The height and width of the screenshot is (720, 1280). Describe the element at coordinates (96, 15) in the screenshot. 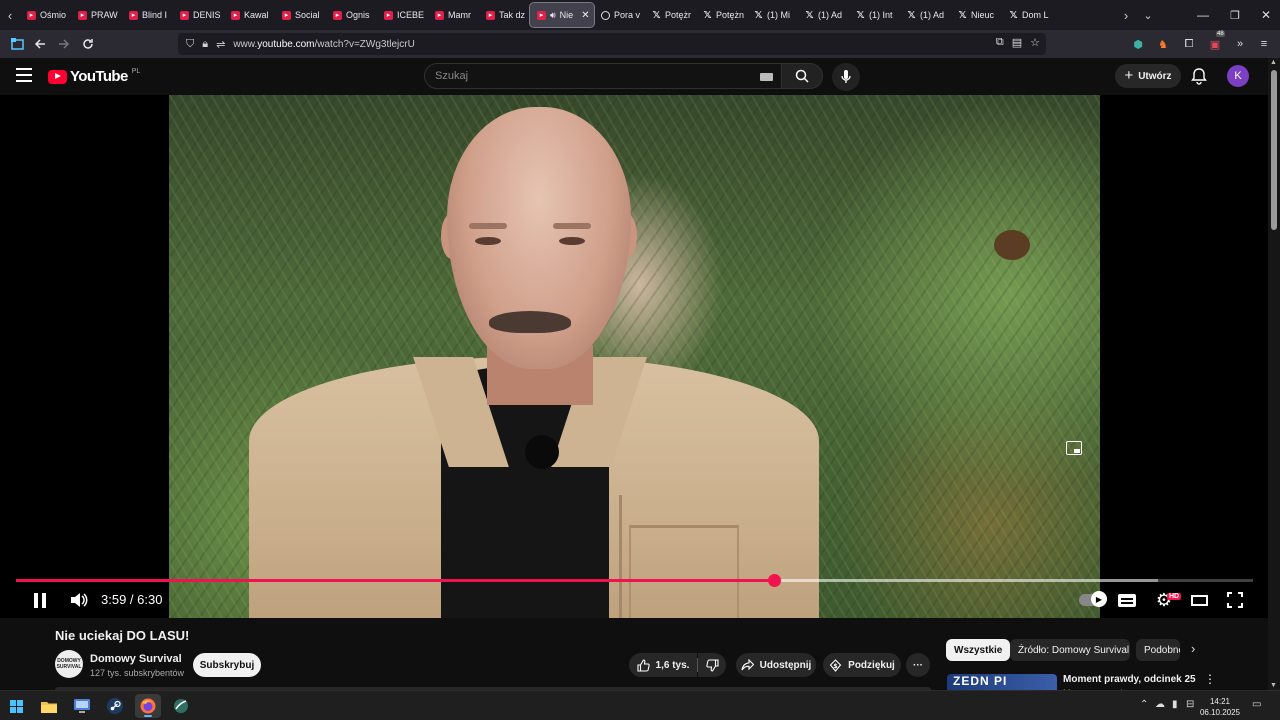

I see `browser-tab: ▸ PRAW` at that location.